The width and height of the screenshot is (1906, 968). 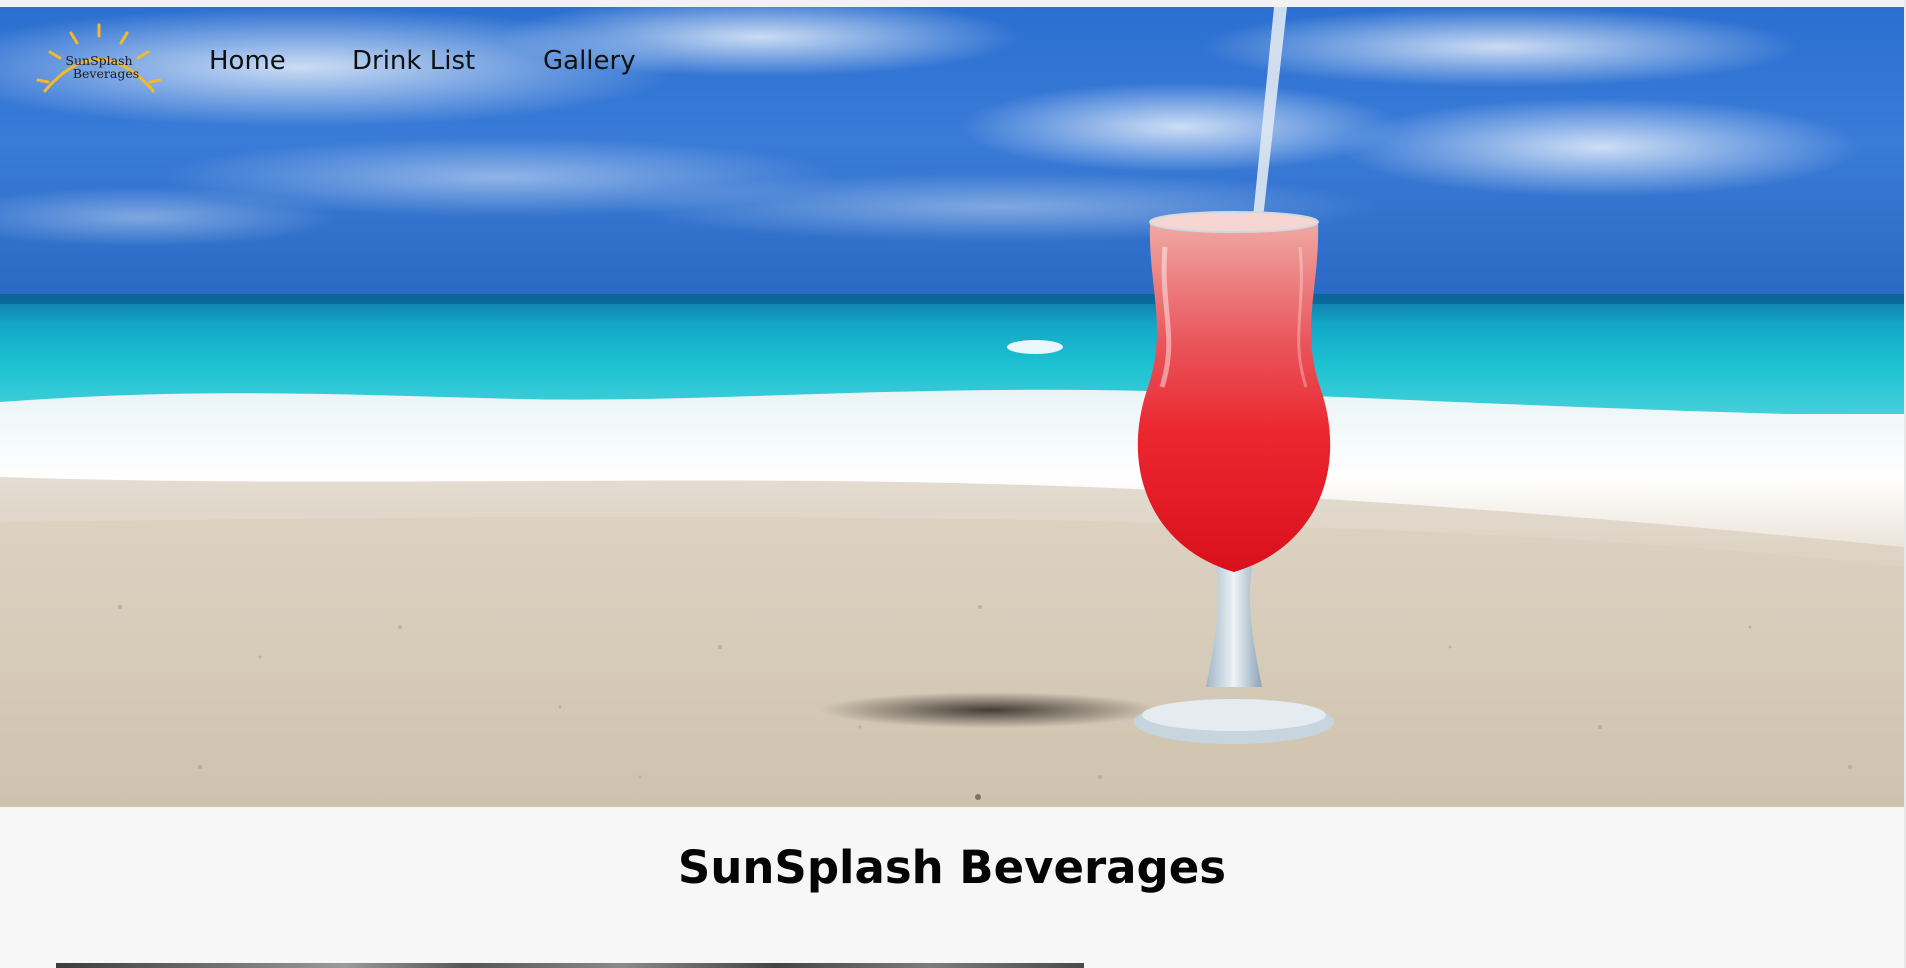 I want to click on brand-logo: SunSplash Beverages, so click(x=99, y=59).